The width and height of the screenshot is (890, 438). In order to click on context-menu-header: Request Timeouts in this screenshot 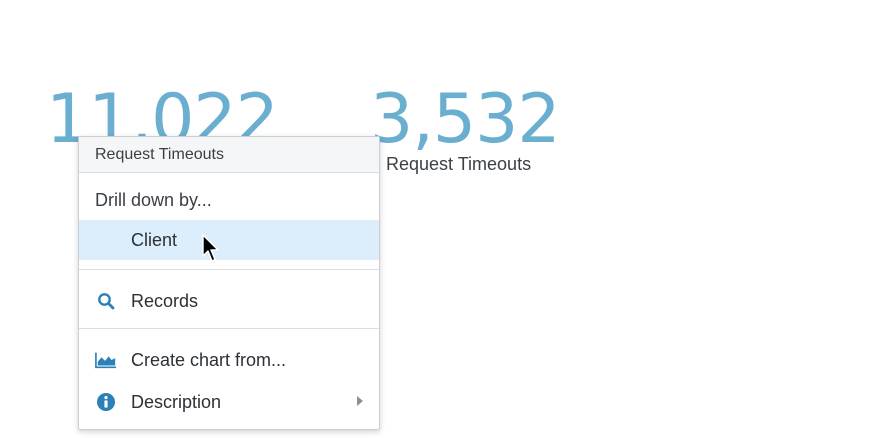, I will do `click(229, 155)`.